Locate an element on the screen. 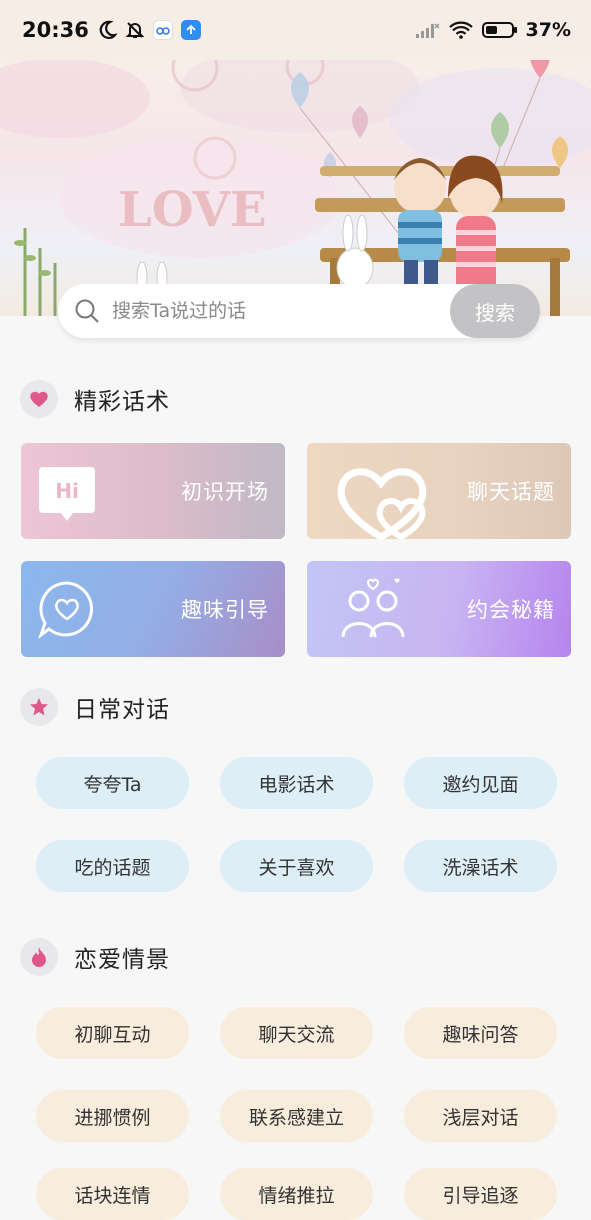 This screenshot has width=591, height=1220. star-icon is located at coordinates (39, 707).